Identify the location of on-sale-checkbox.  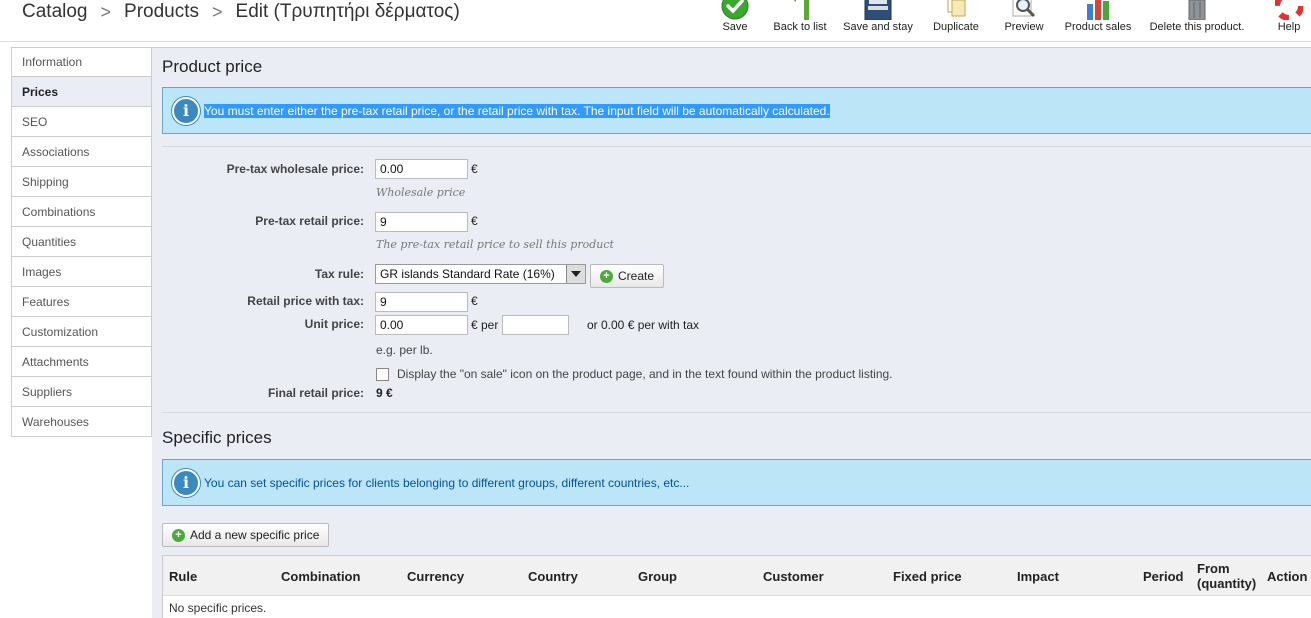
(382, 374).